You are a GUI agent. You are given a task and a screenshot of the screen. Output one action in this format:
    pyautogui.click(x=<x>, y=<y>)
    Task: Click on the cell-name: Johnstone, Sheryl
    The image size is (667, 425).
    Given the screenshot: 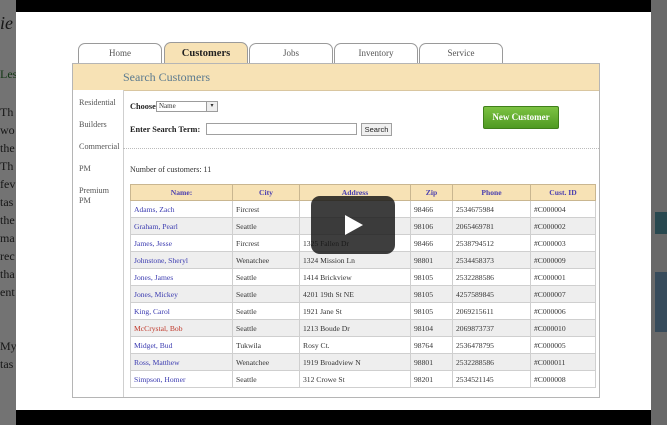 What is the action you would take?
    pyautogui.click(x=181, y=260)
    